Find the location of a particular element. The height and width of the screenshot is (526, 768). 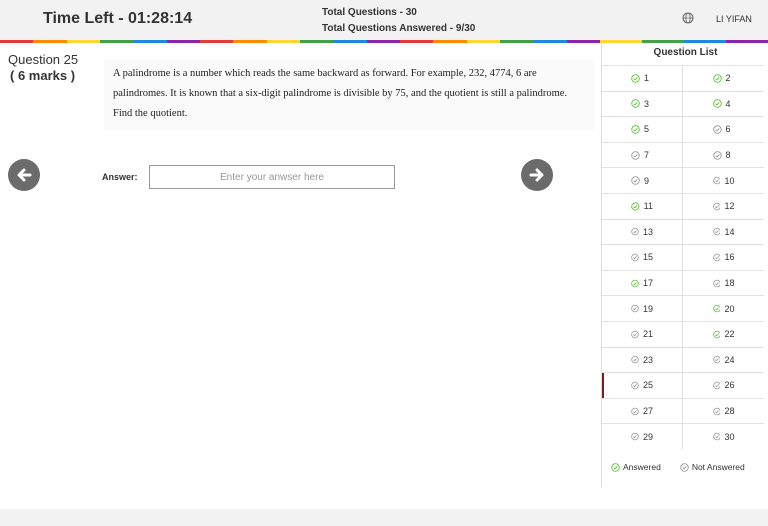

question-list-row: 56 is located at coordinates (683, 129).